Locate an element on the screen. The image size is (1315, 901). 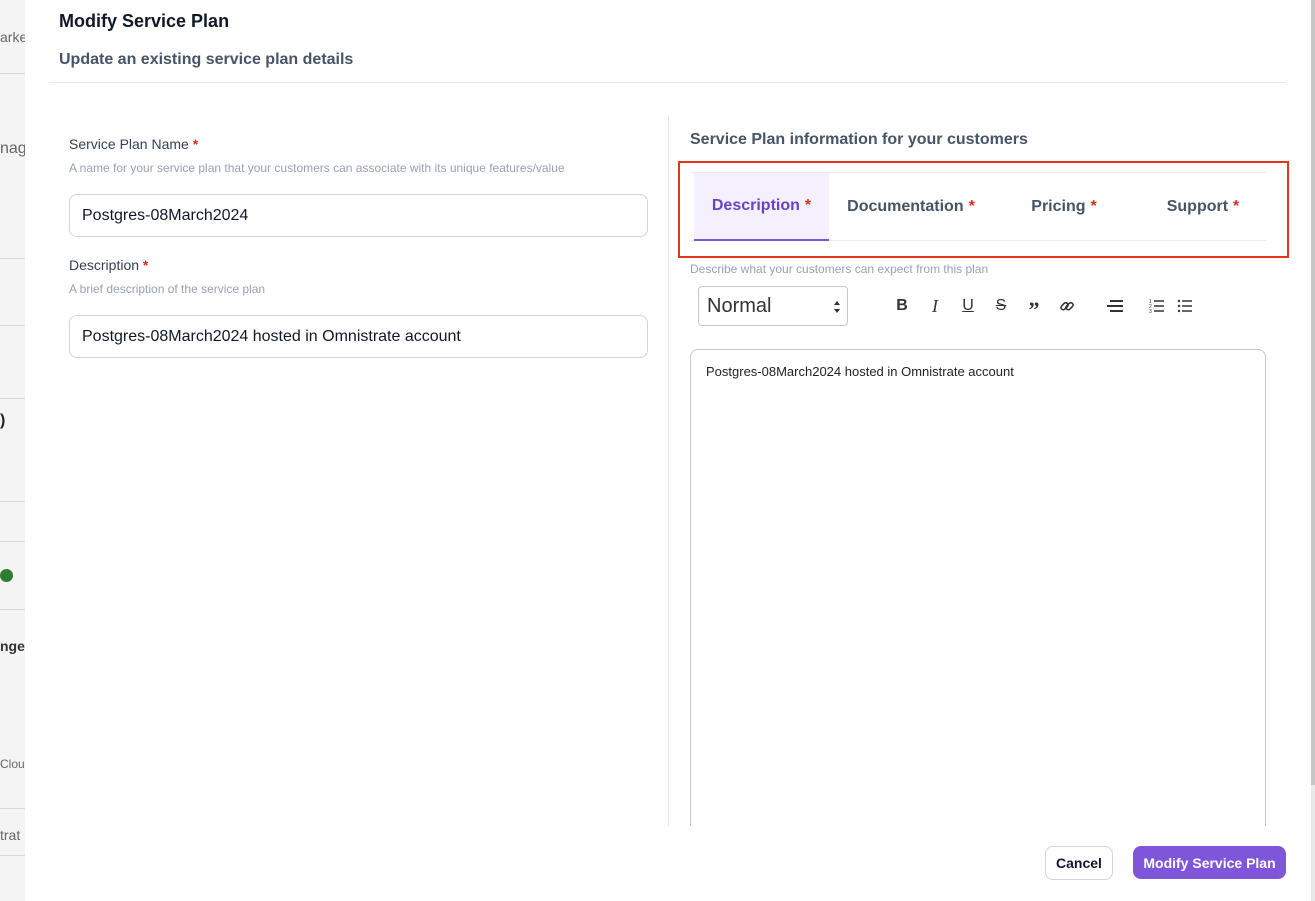
tab-documentation: Documentation * is located at coordinates (911, 207).